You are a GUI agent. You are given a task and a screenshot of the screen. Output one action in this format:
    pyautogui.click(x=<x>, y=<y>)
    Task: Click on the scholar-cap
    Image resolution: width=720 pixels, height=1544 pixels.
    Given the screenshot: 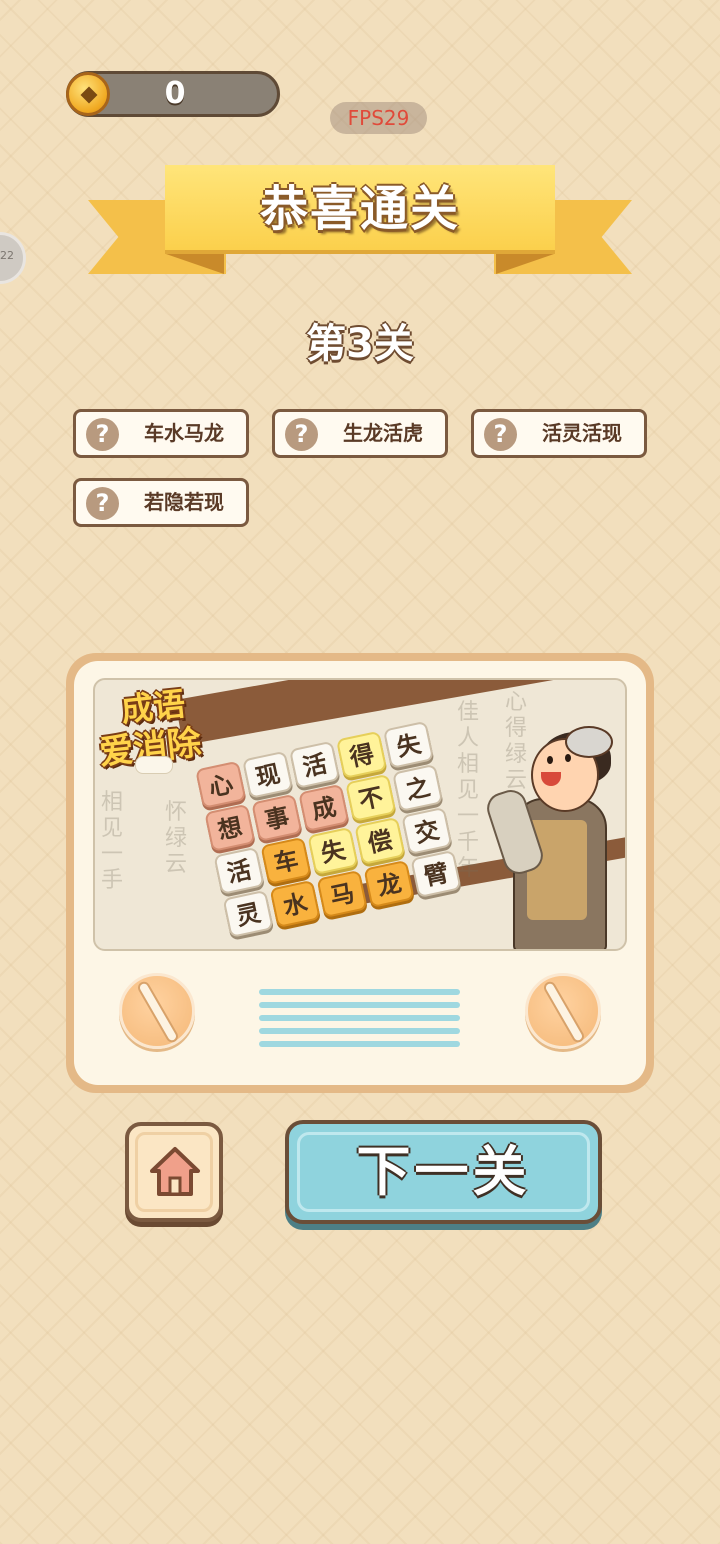 What is the action you would take?
    pyautogui.click(x=589, y=742)
    